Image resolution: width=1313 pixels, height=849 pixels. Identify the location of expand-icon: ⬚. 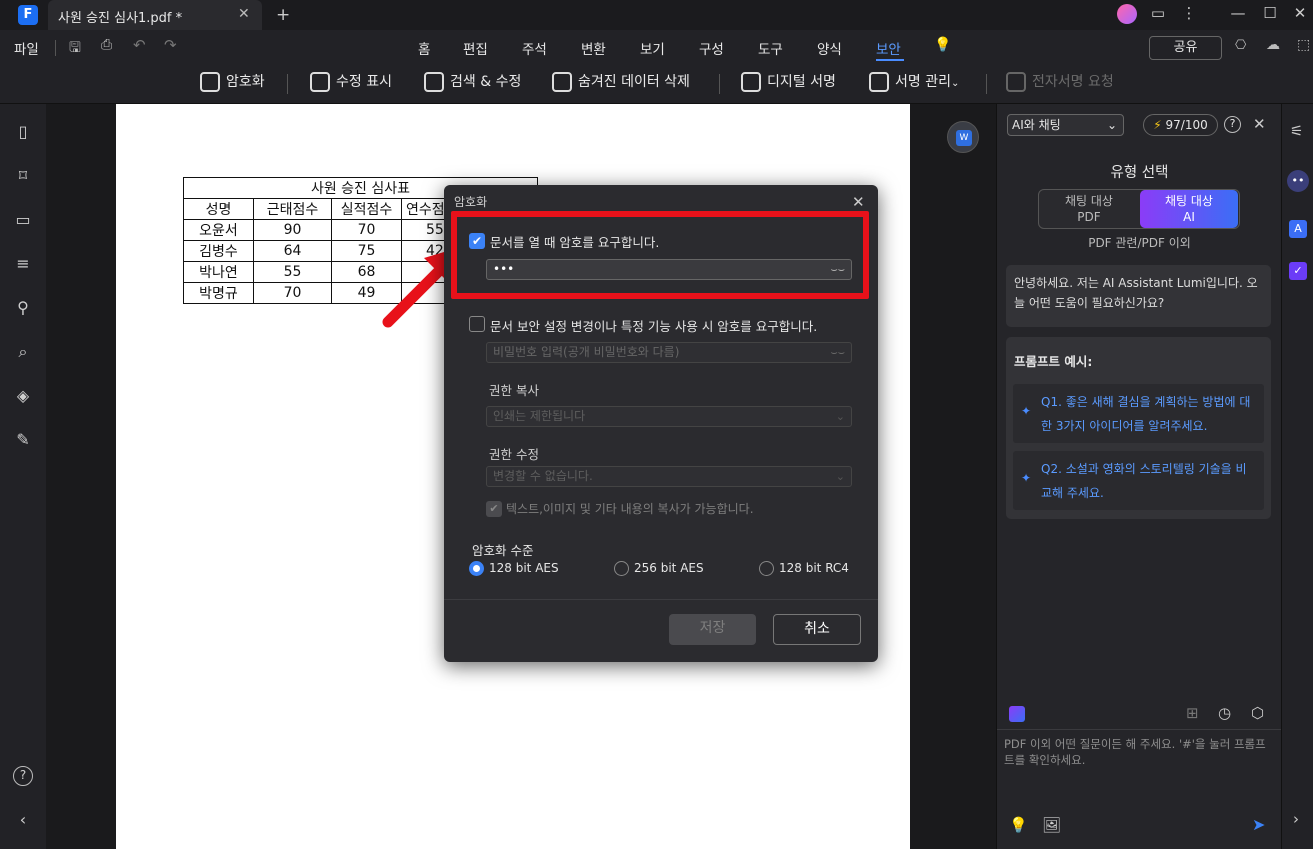
(1303, 45).